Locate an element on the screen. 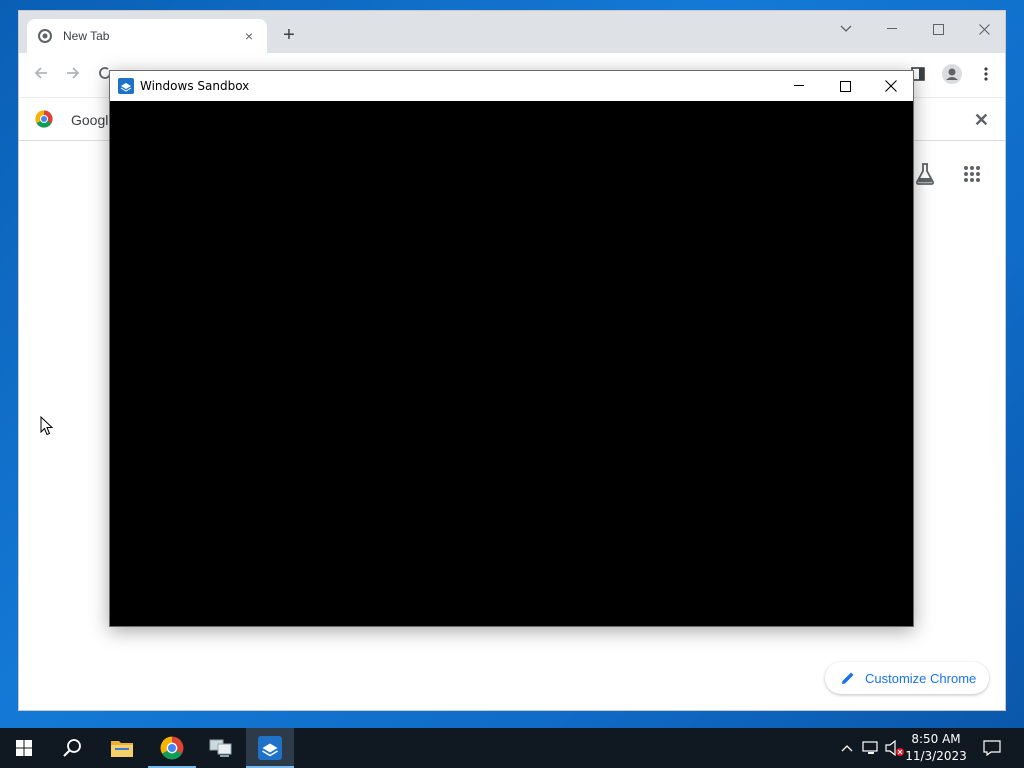 The width and height of the screenshot is (1024, 768). customize-chrome-label: Customize Chrome is located at coordinates (921, 678).